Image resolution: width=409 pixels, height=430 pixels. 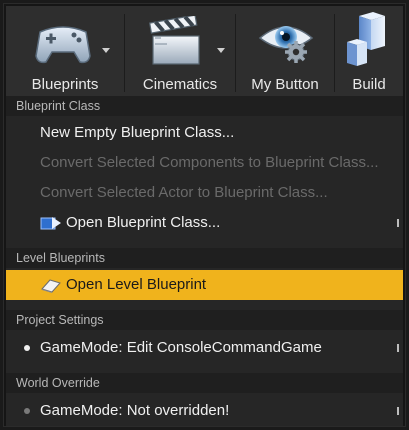 What do you see at coordinates (50, 223) in the screenshot?
I see `open-blueprint-icon` at bounding box center [50, 223].